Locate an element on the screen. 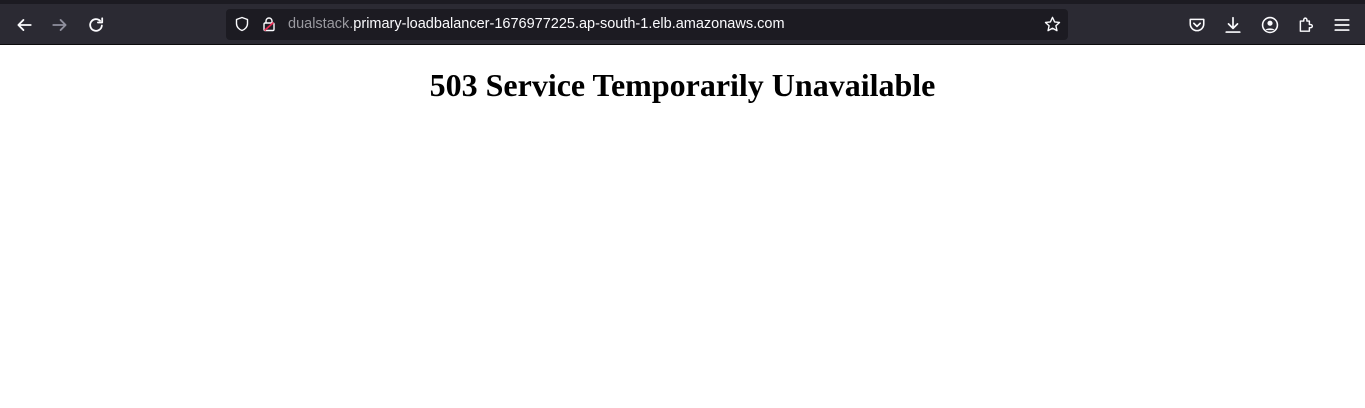  reload-icon is located at coordinates (96, 24).